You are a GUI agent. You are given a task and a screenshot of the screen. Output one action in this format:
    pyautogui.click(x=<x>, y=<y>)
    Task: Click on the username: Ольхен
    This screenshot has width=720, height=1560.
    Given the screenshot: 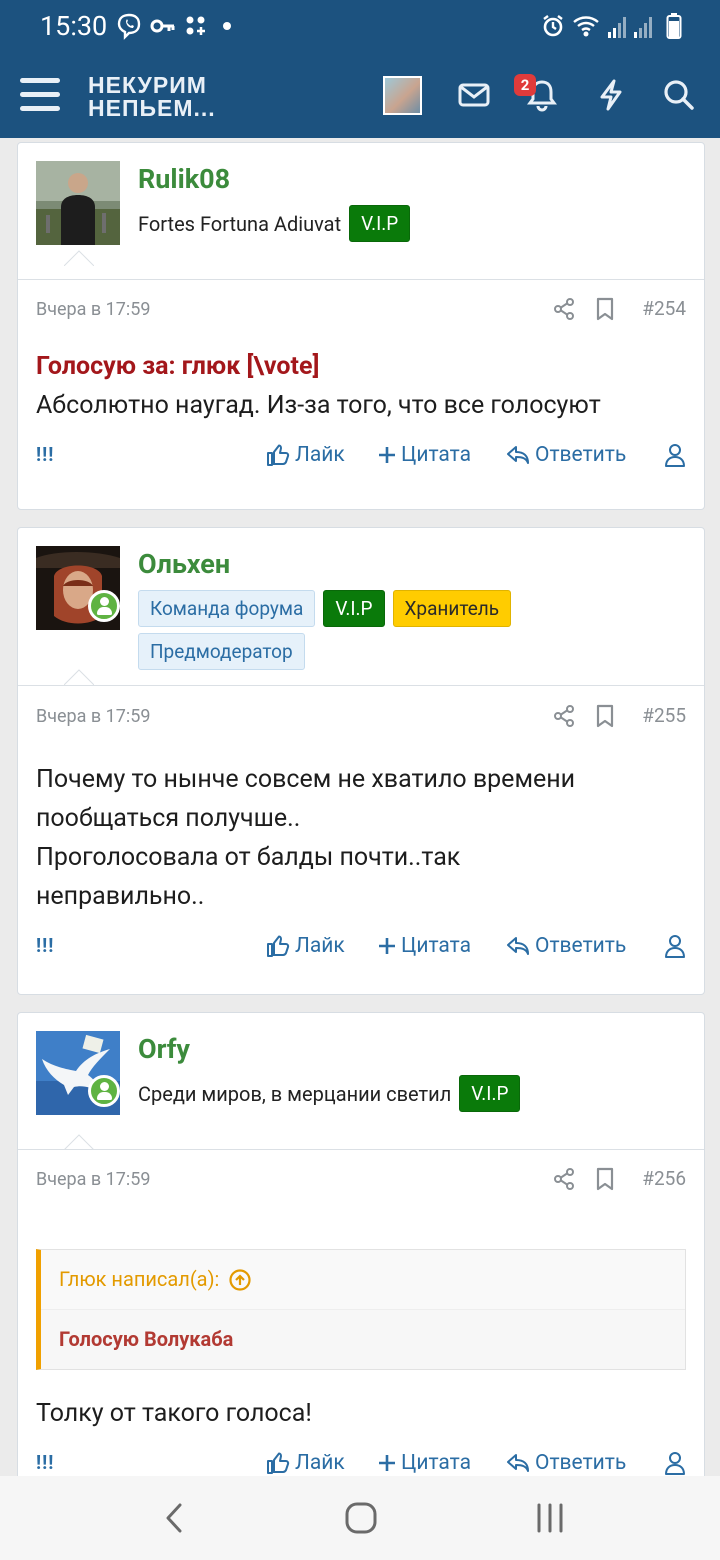 What is the action you would take?
    pyautogui.click(x=184, y=564)
    